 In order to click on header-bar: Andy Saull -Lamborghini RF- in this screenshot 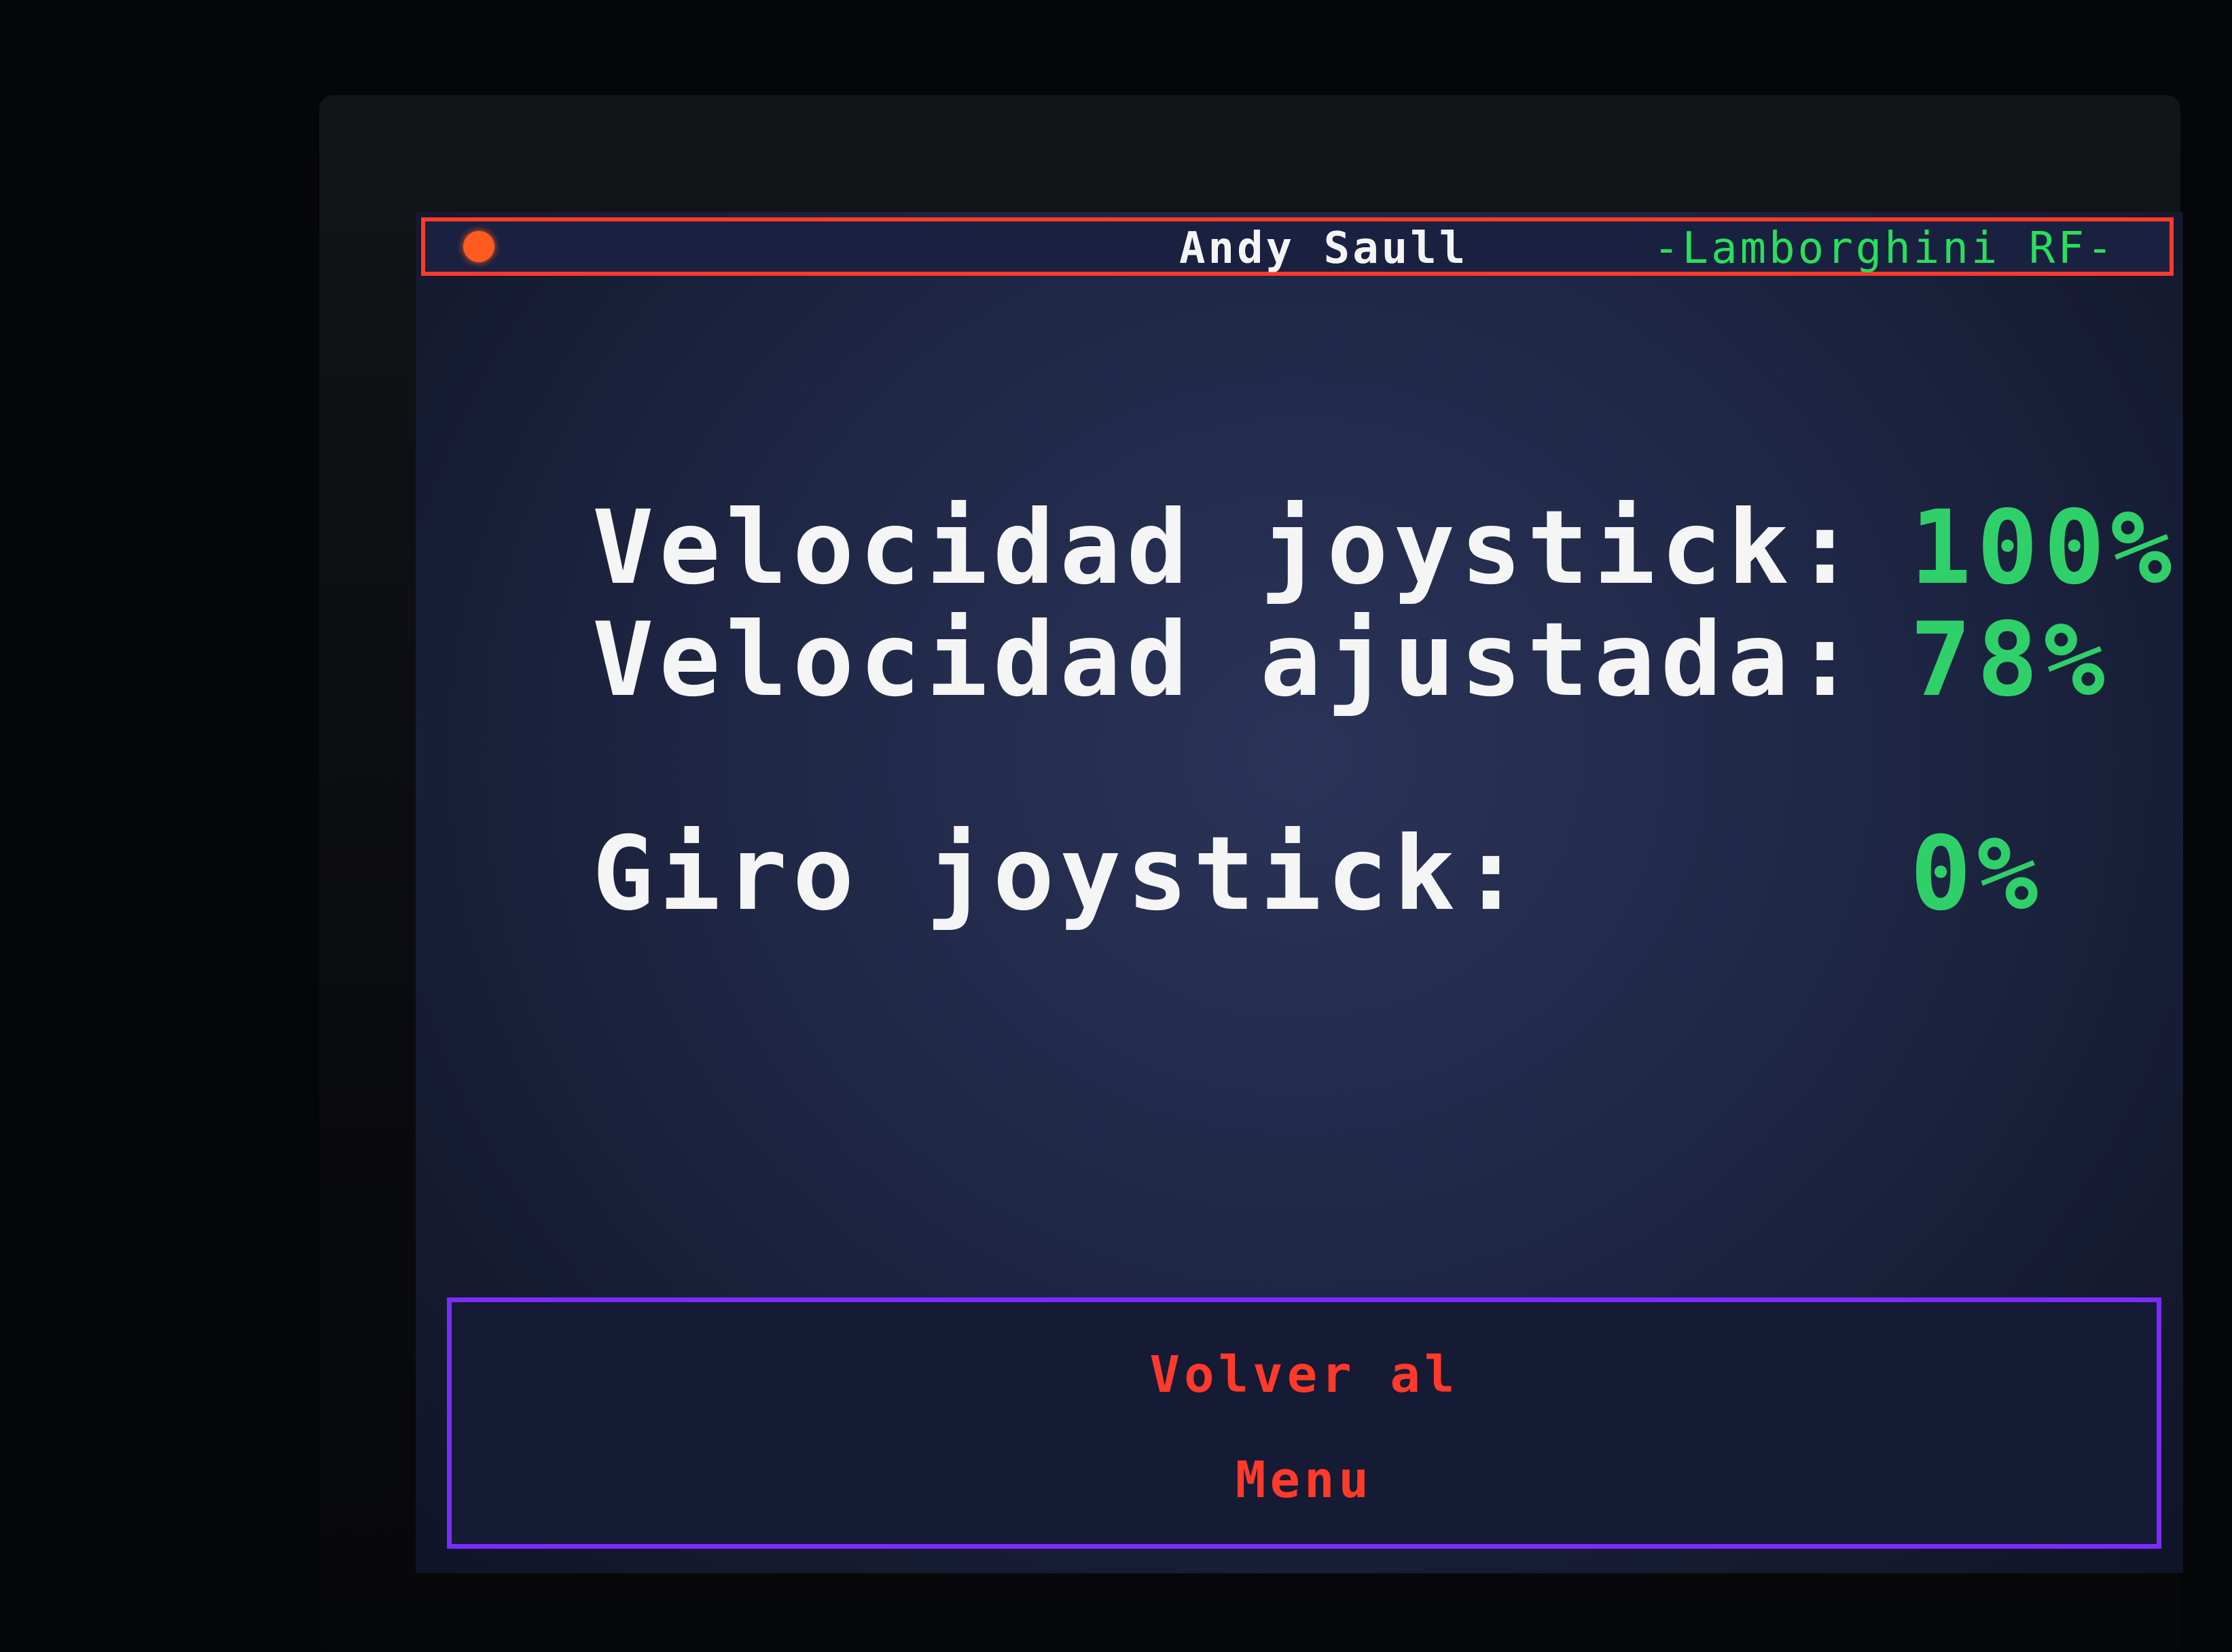, I will do `click(1297, 246)`.